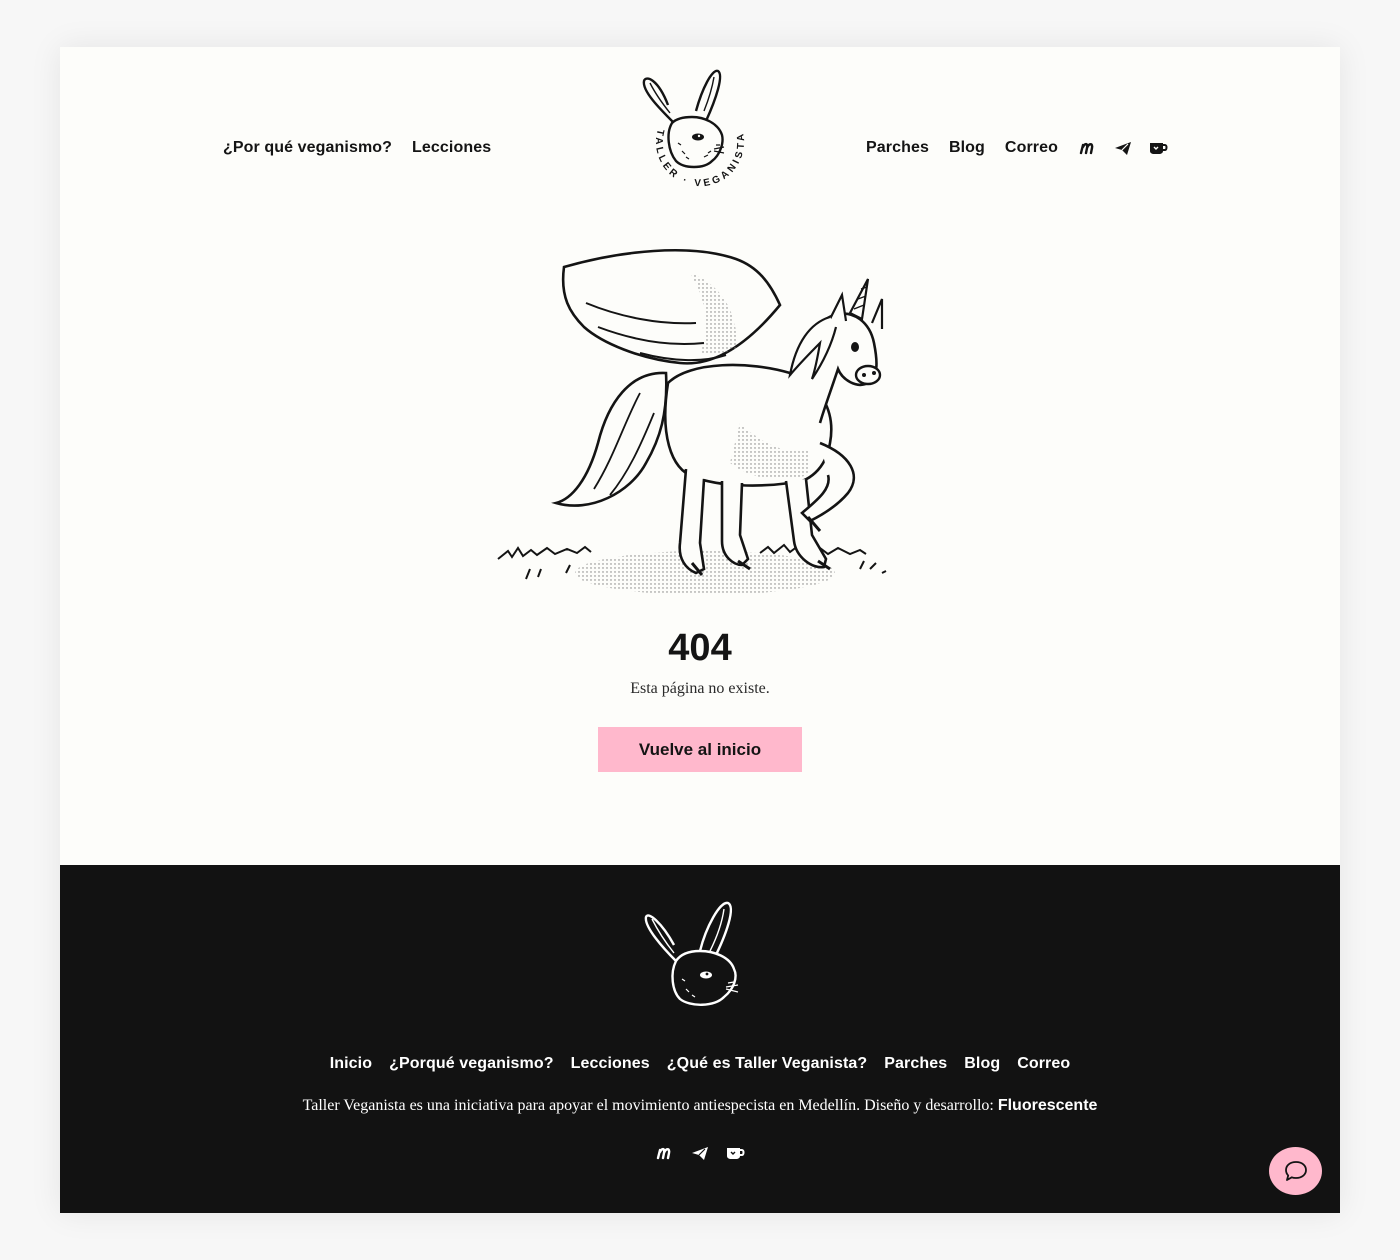  What do you see at coordinates (700, 648) in the screenshot?
I see `error-code: 404` at bounding box center [700, 648].